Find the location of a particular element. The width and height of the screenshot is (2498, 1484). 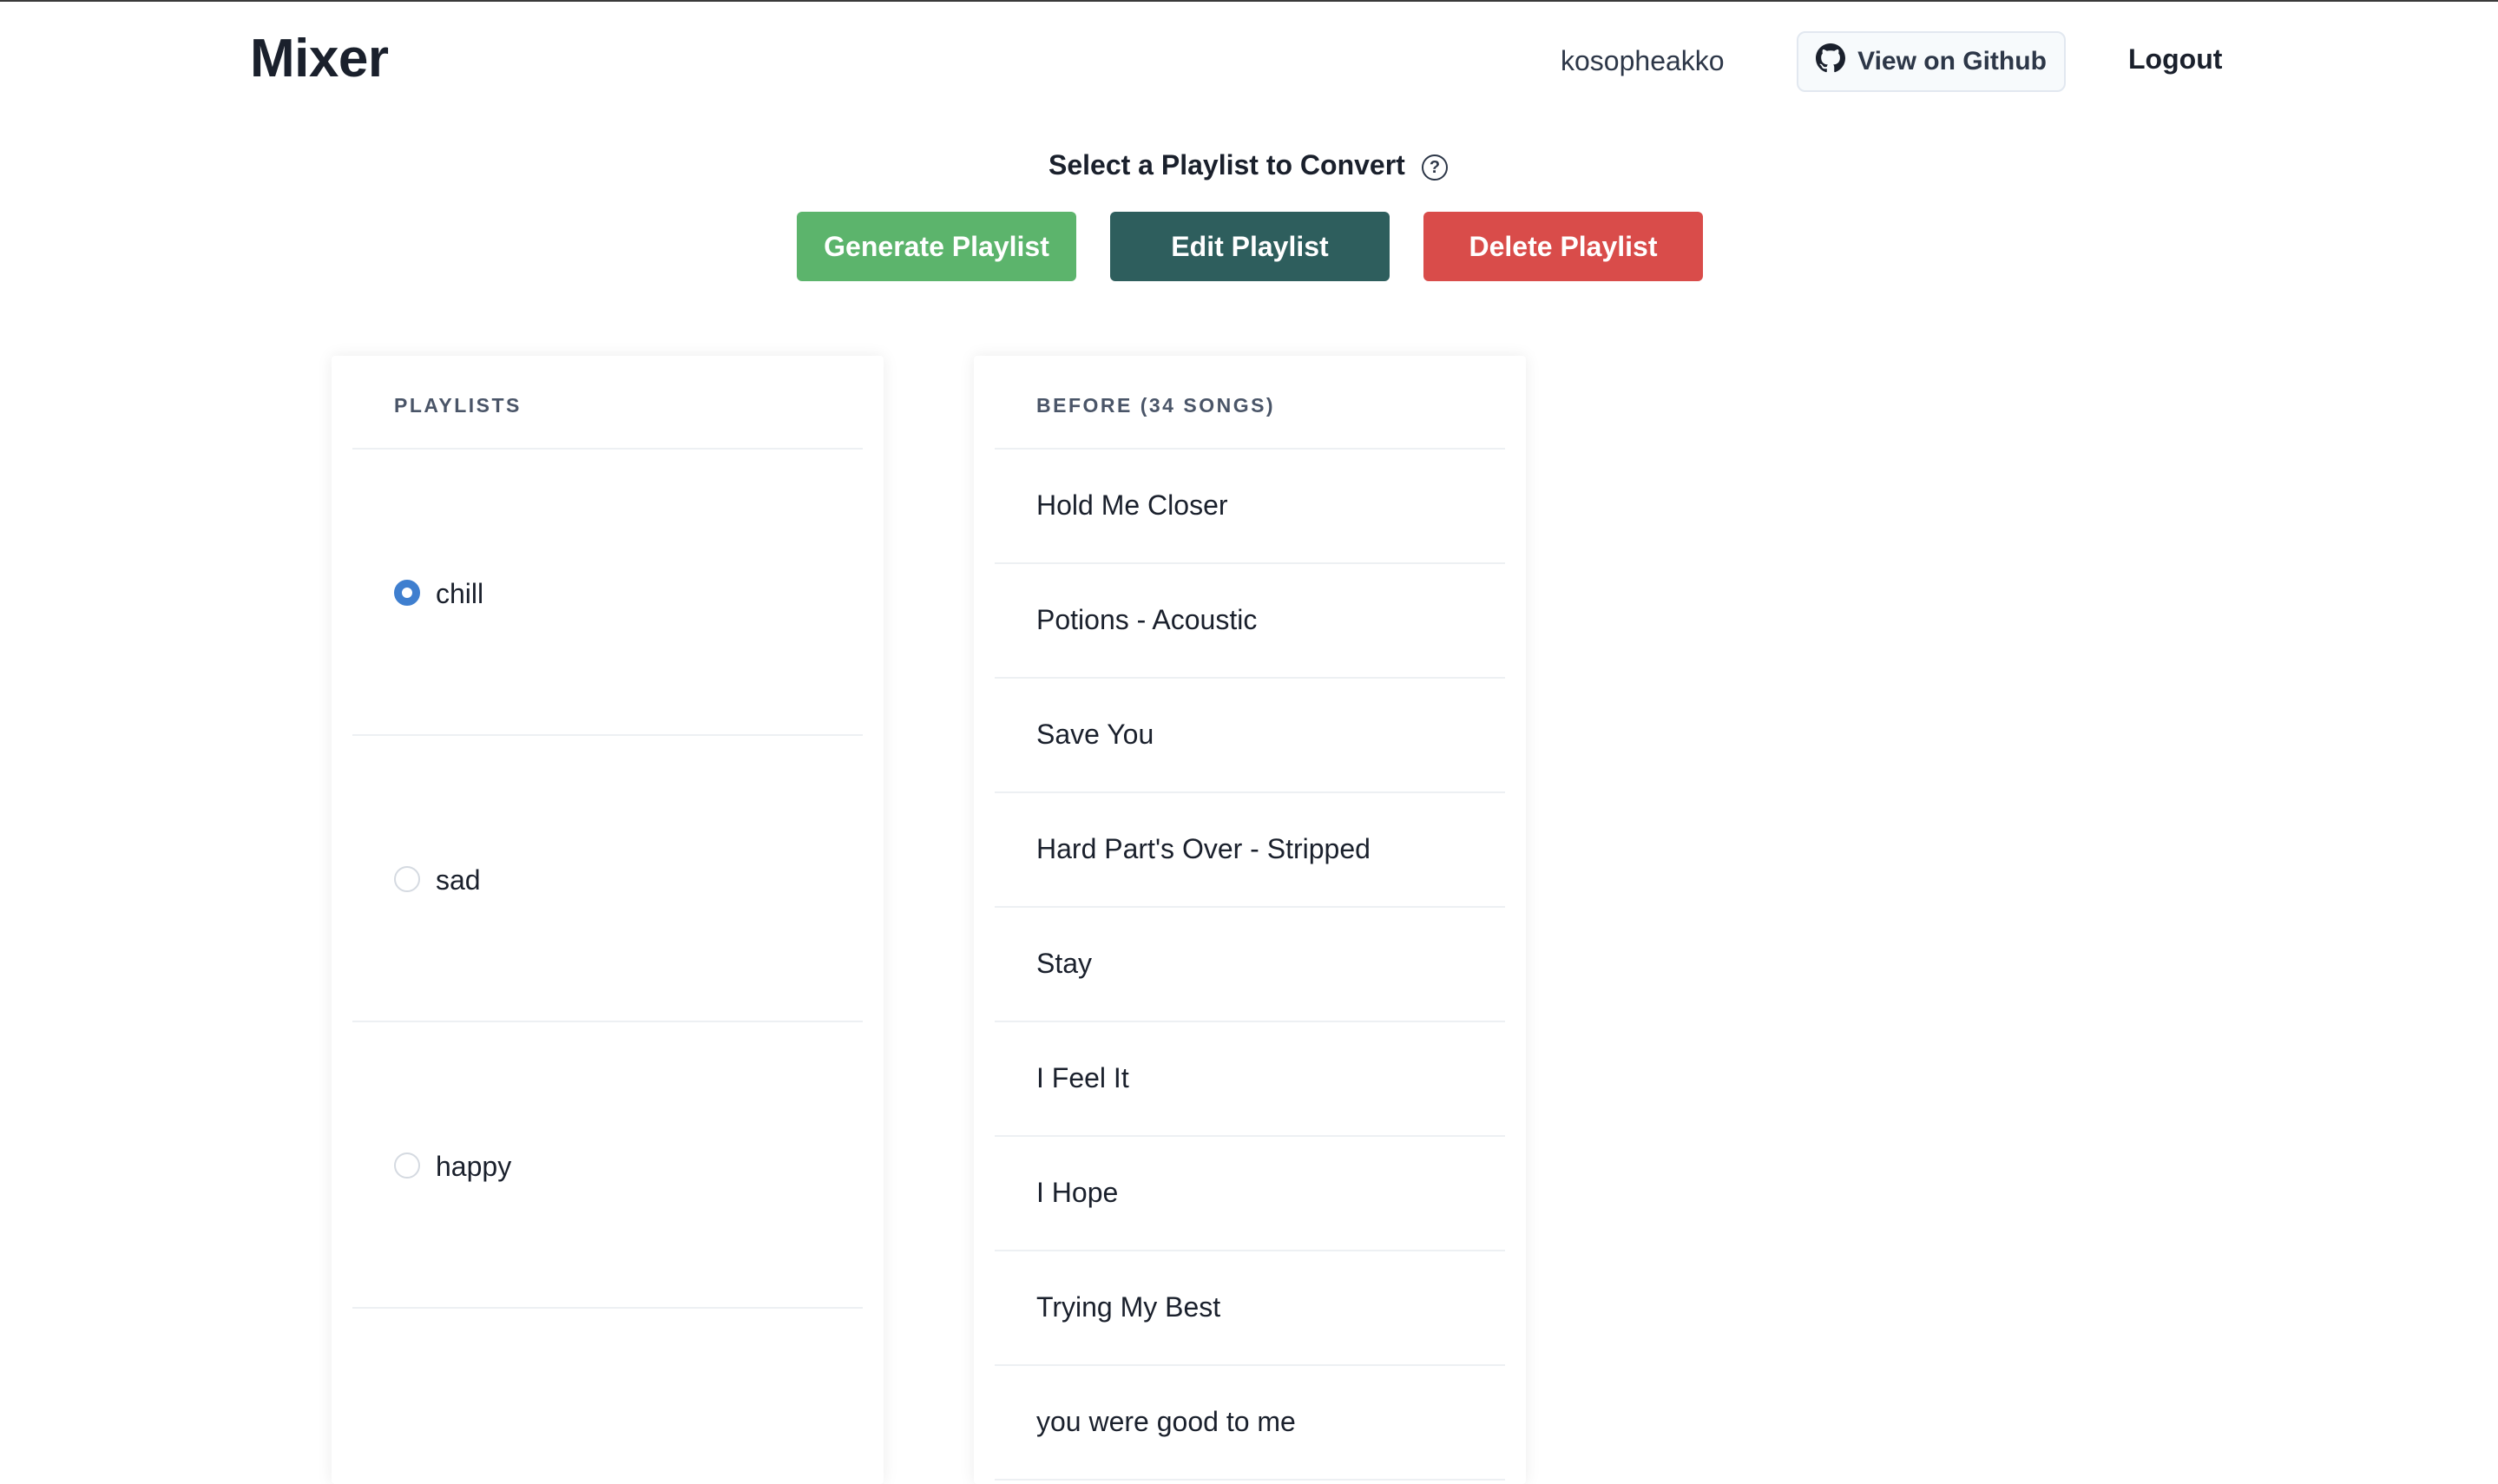

playlist-label: chill is located at coordinates (460, 593).